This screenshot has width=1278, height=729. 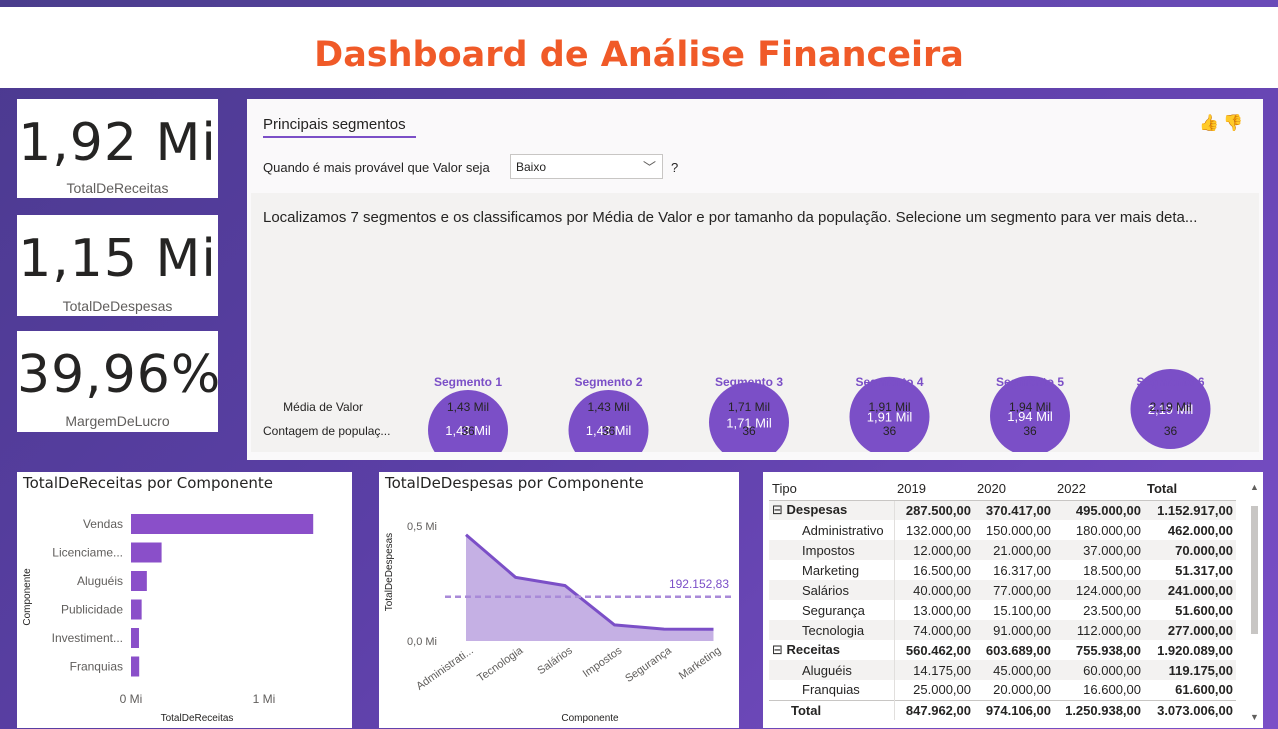 I want to click on table-cell: ⊟ Despesas, so click(x=832, y=510).